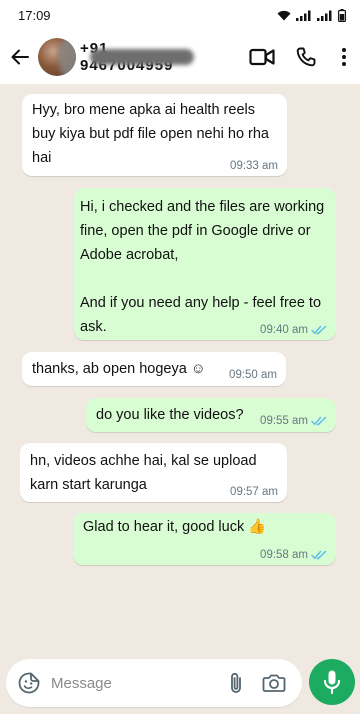  I want to click on message-meta: 09:40 am, so click(293, 330).